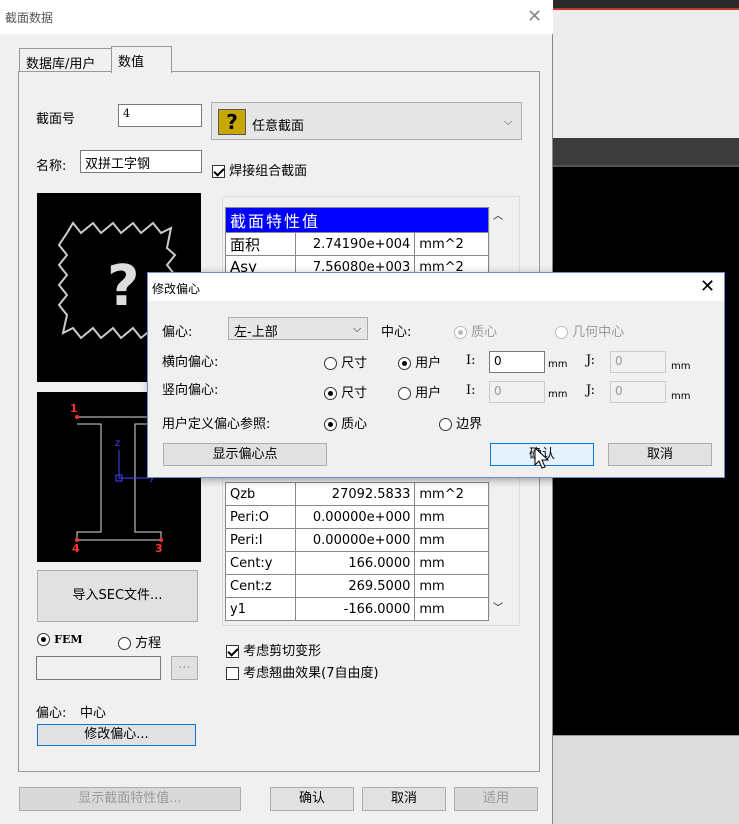 The height and width of the screenshot is (824, 739). Describe the element at coordinates (517, 392) in the screenshot. I see `v-i-input: 0` at that location.